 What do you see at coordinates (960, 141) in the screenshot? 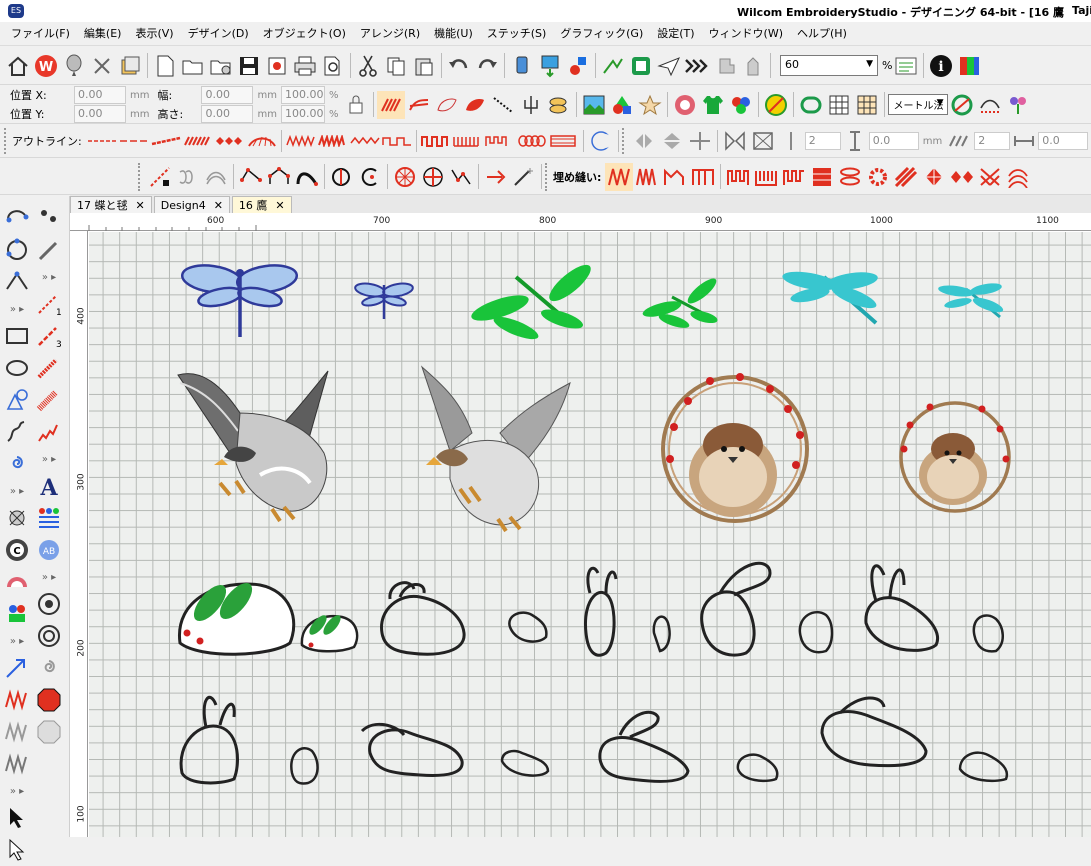
I see `density-pattern-icon` at bounding box center [960, 141].